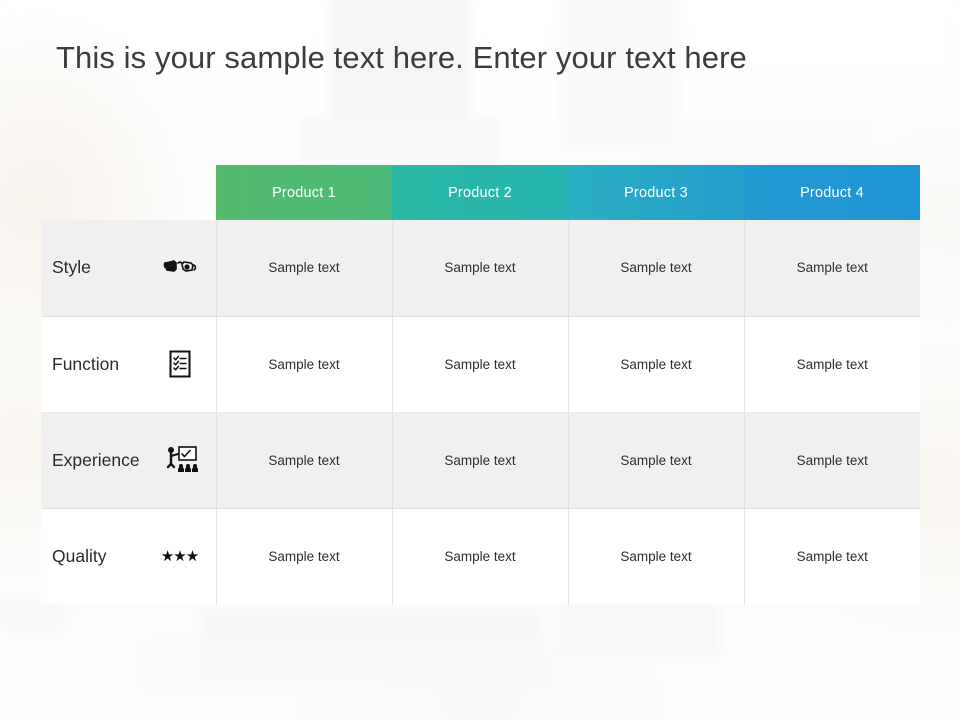  What do you see at coordinates (304, 192) in the screenshot?
I see `column-header-product-1: Product 1` at bounding box center [304, 192].